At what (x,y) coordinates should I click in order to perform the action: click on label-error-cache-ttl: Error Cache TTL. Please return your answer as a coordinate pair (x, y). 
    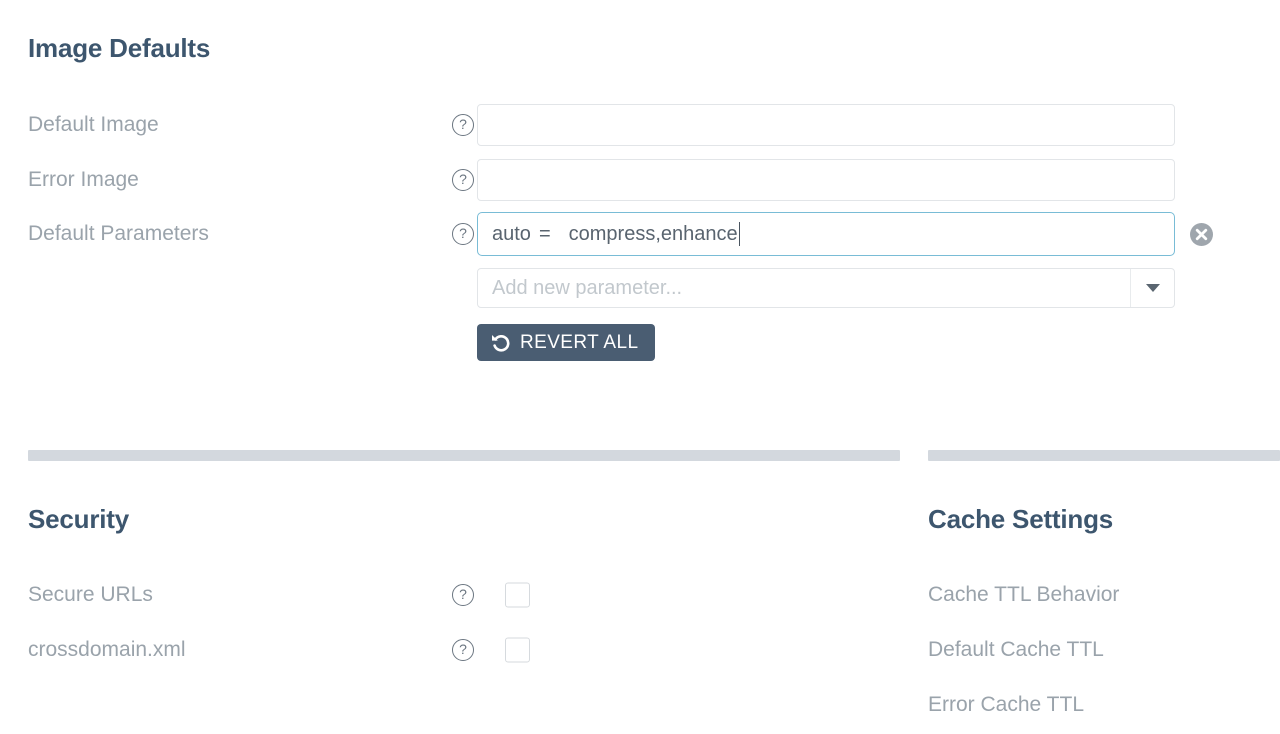
    Looking at the image, I should click on (1006, 704).